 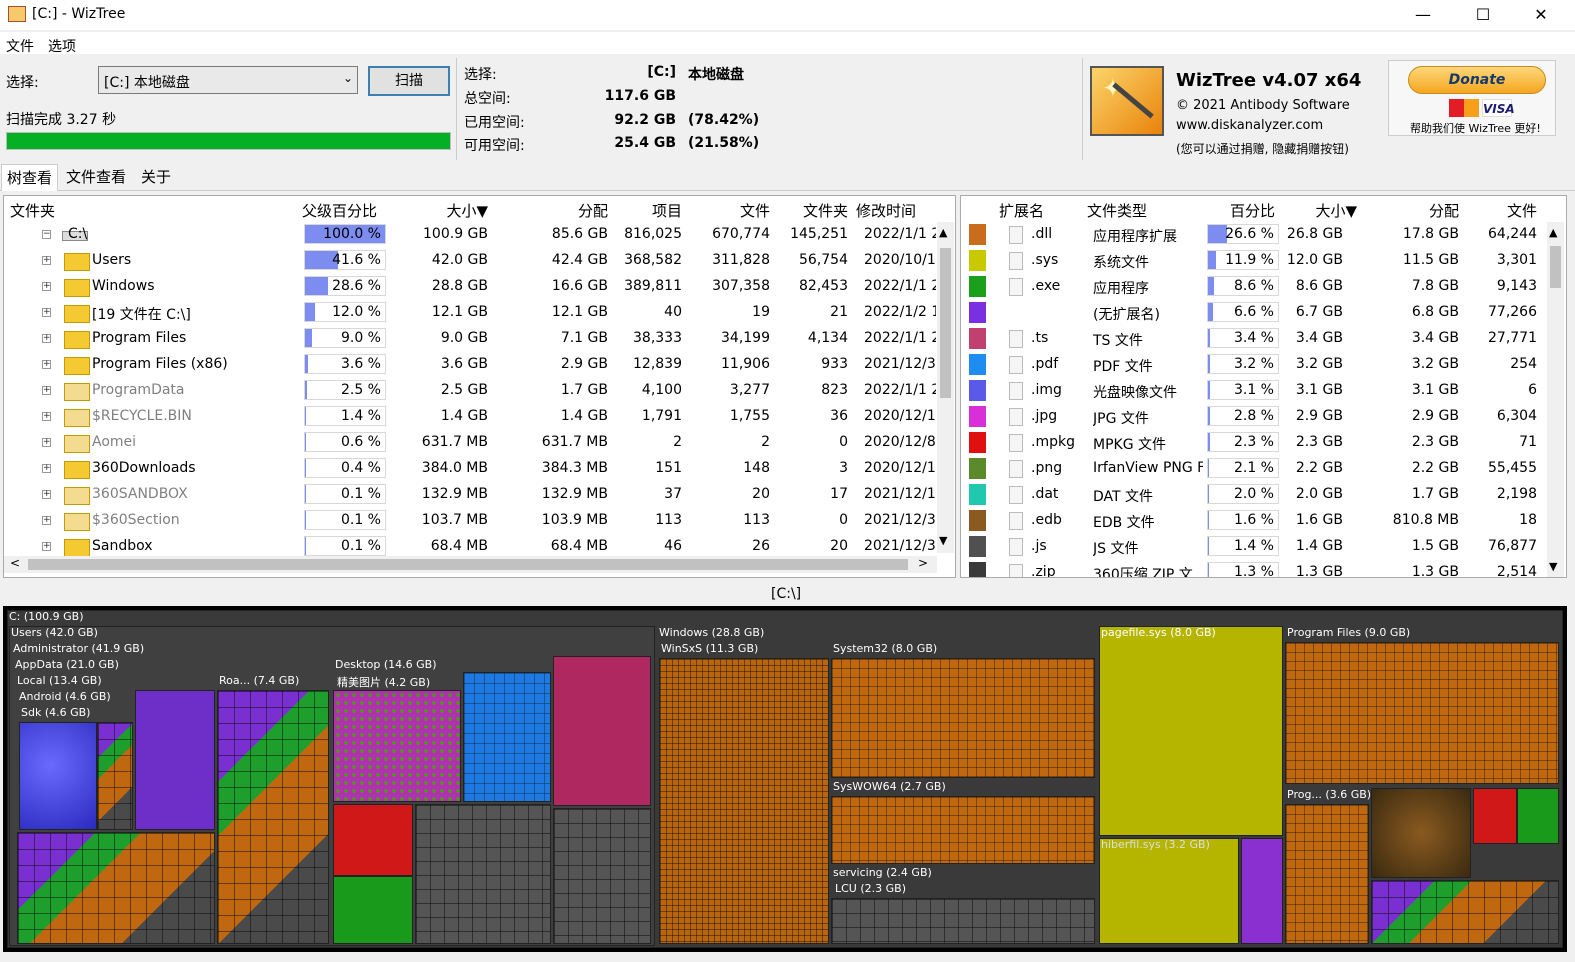 I want to click on close-button: ✕, so click(x=1541, y=15).